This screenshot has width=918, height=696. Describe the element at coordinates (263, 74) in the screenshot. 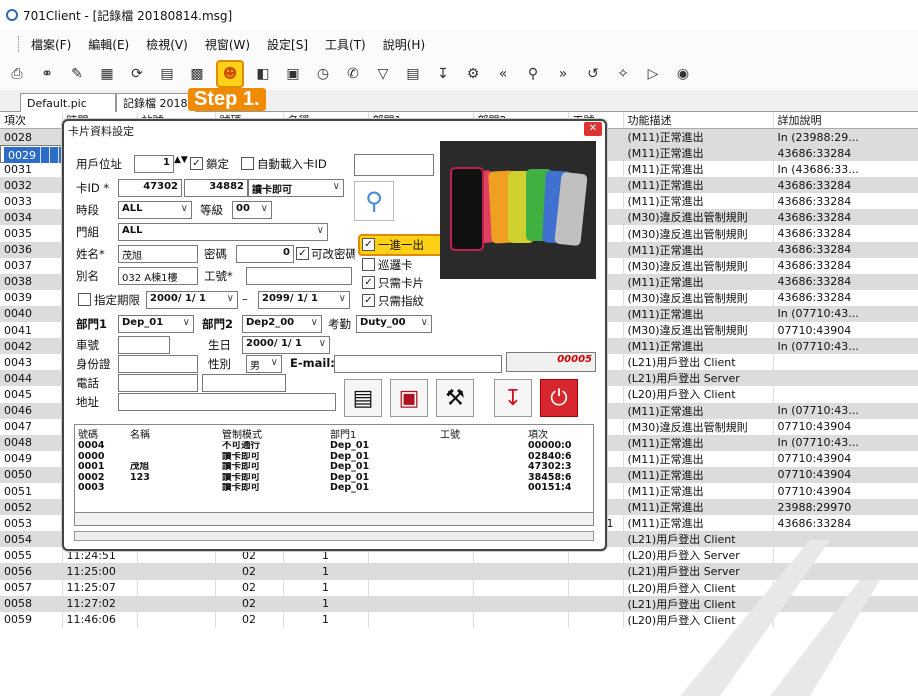

I see `door-icon: ◧` at that location.